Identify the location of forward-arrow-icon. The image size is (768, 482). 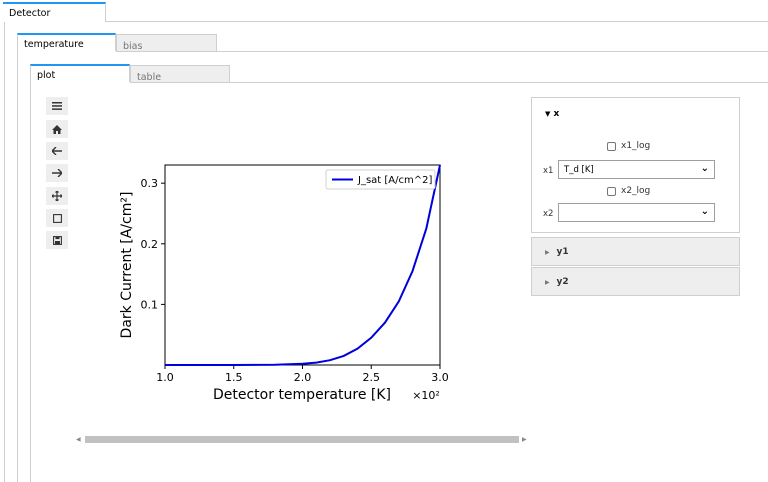
(57, 173).